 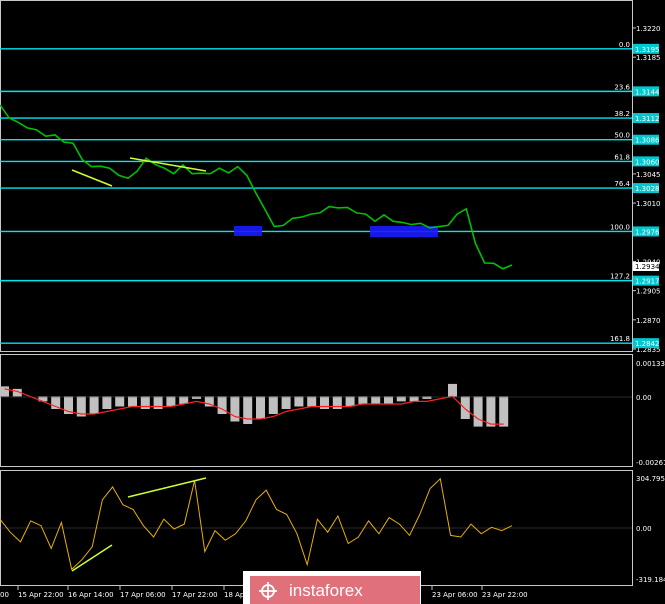 I want to click on watermark-text: instaforex, so click(x=326, y=590).